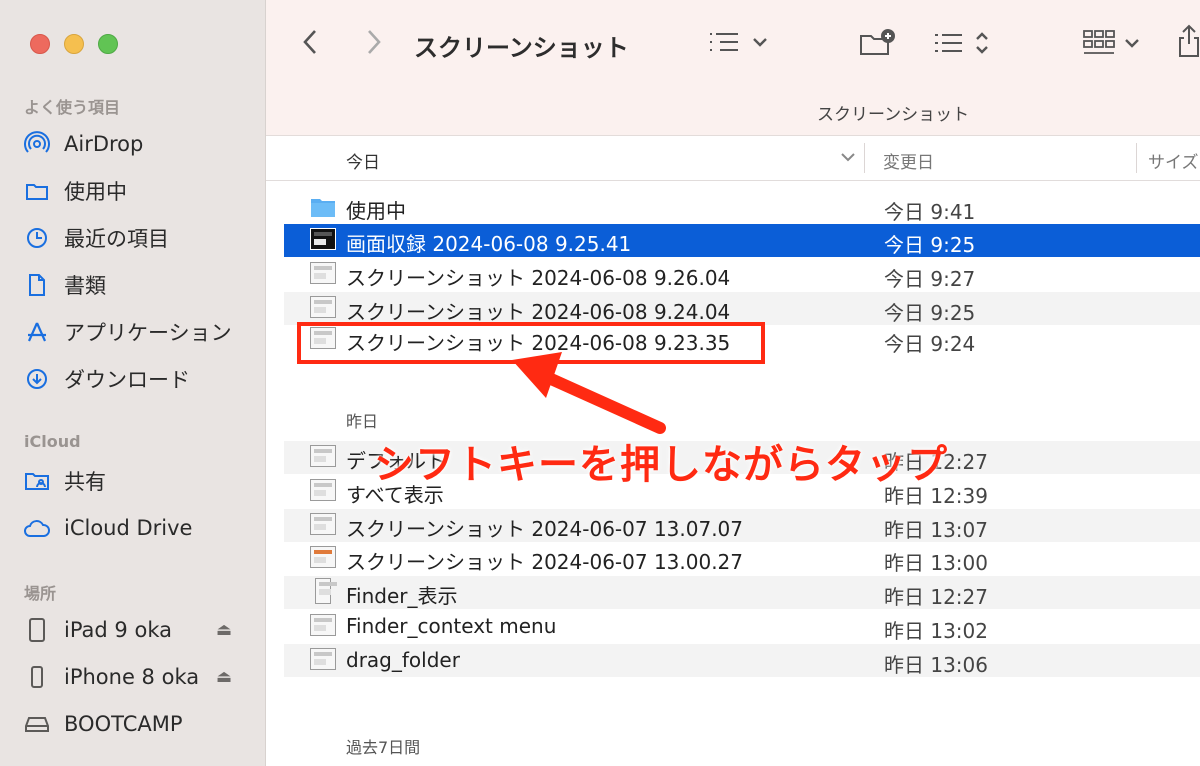  What do you see at coordinates (936, 597) in the screenshot?
I see `file-date: 昨日 12:27` at bounding box center [936, 597].